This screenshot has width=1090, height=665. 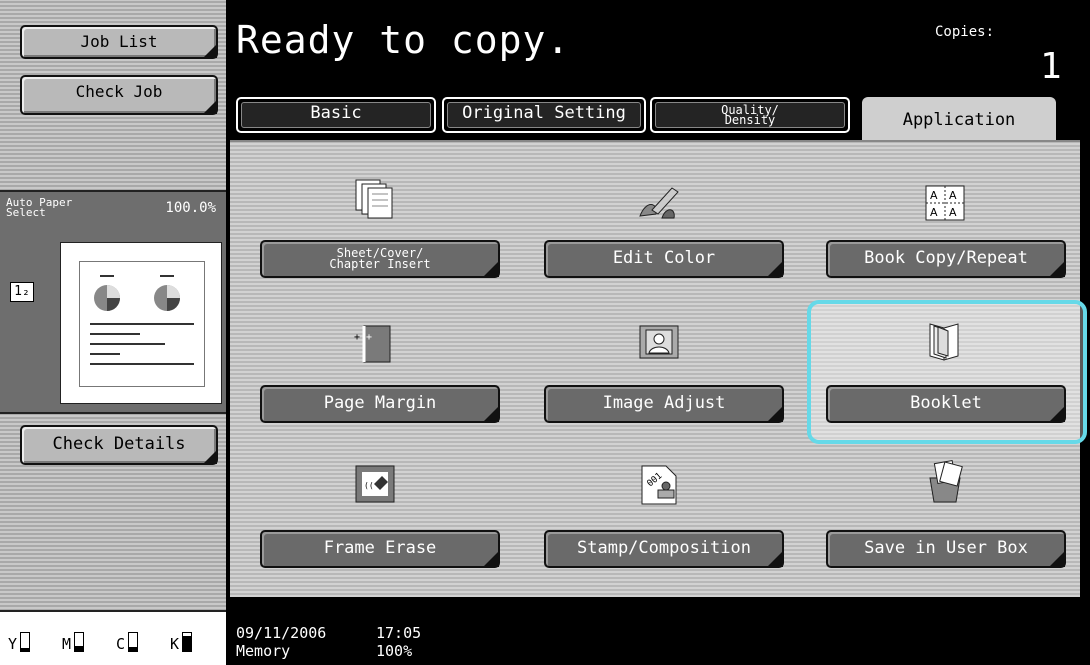 I want to click on tab-application-label: Application, so click(x=959, y=120).